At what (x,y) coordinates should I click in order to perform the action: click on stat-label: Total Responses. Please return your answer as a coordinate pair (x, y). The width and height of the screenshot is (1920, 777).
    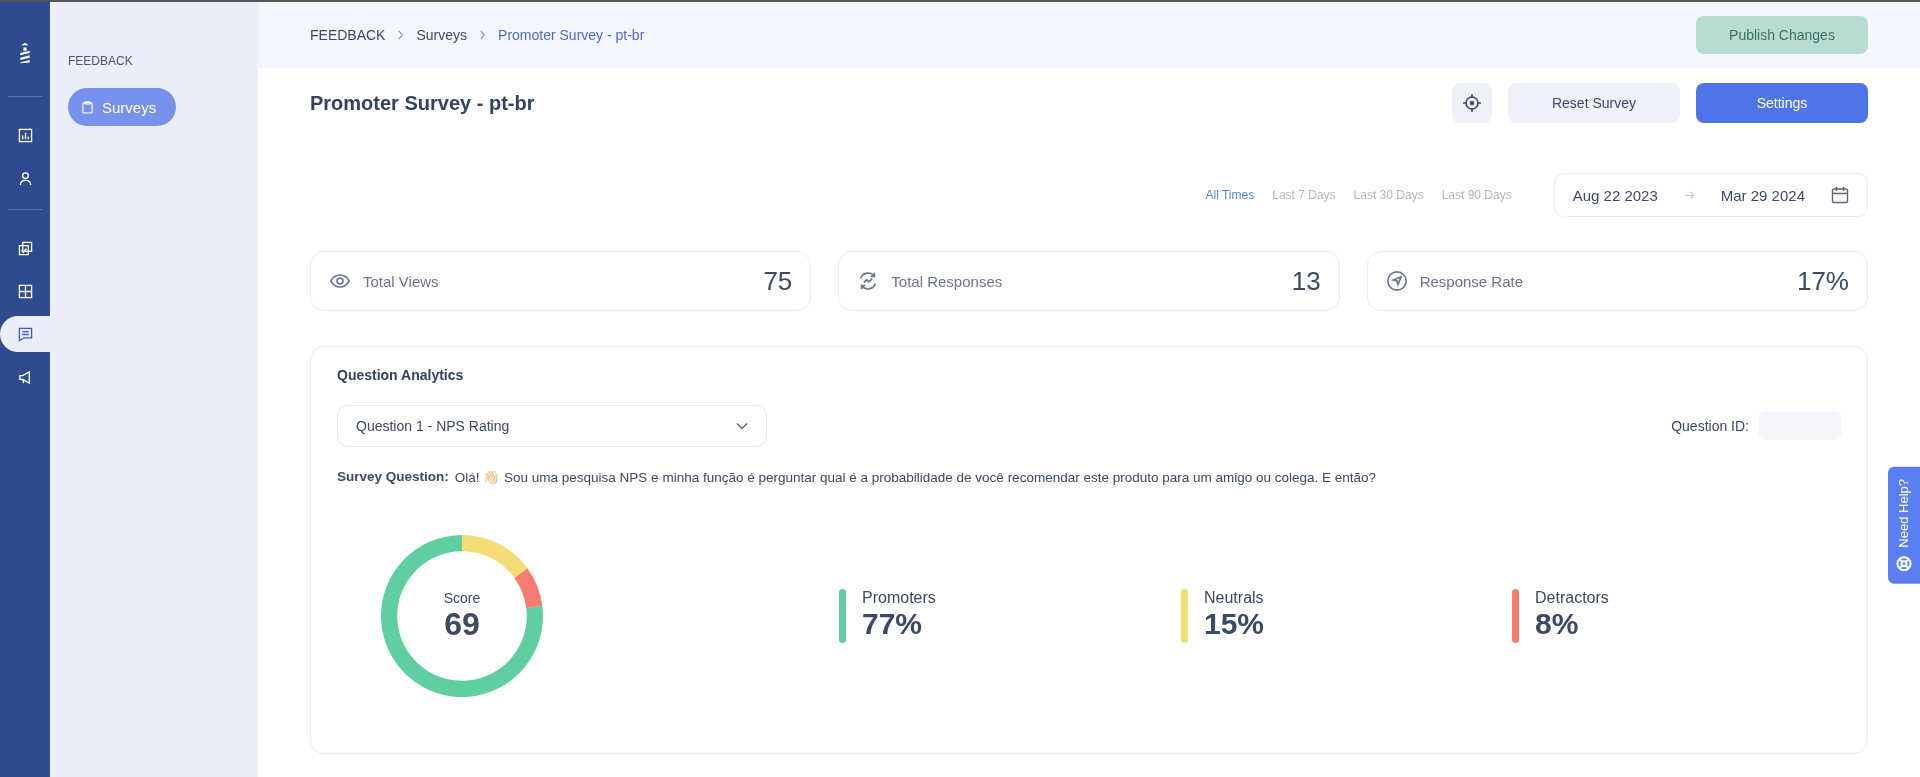
    Looking at the image, I should click on (947, 281).